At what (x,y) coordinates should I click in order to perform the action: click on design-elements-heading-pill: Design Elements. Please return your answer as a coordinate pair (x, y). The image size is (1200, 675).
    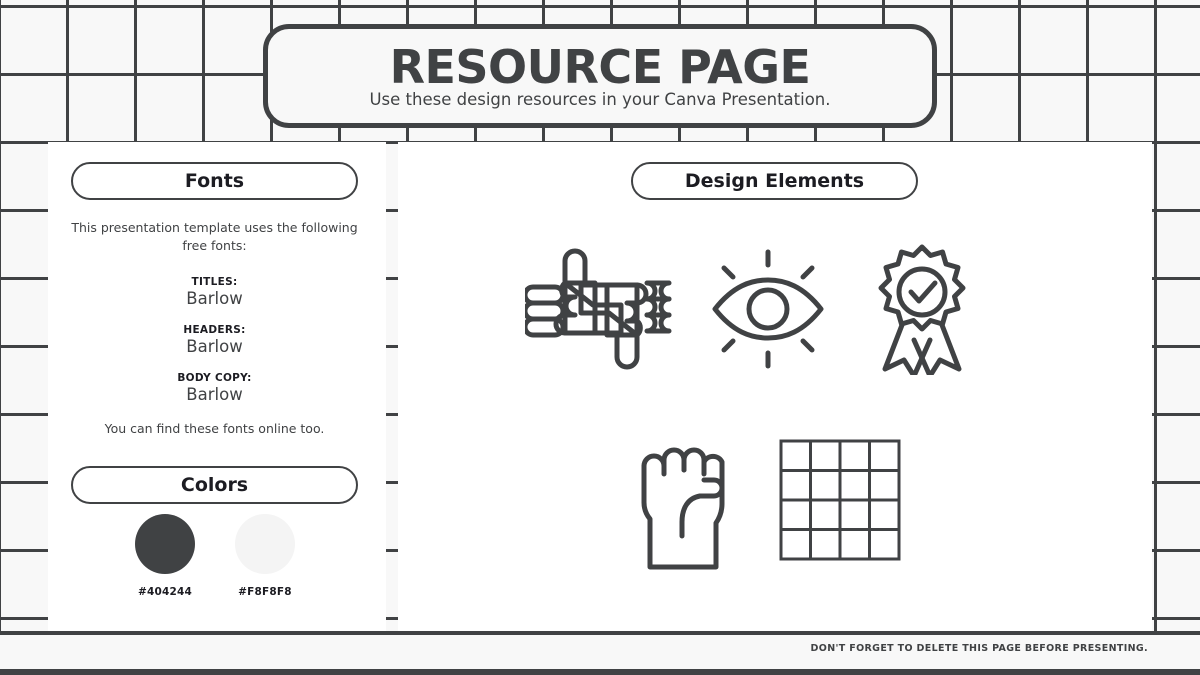
    Looking at the image, I should click on (774, 181).